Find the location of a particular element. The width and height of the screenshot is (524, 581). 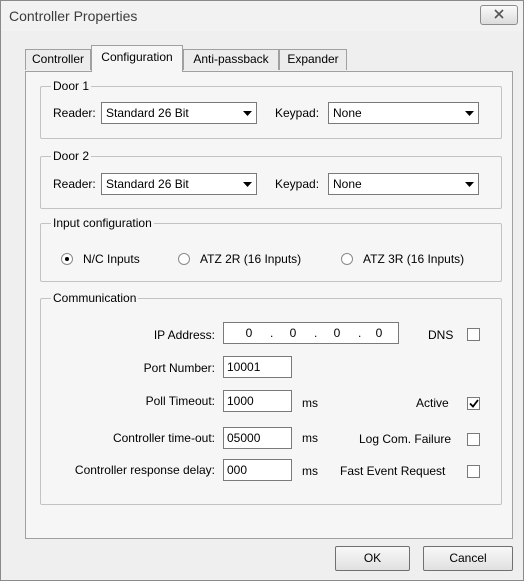

dns-checkbox is located at coordinates (473, 334).